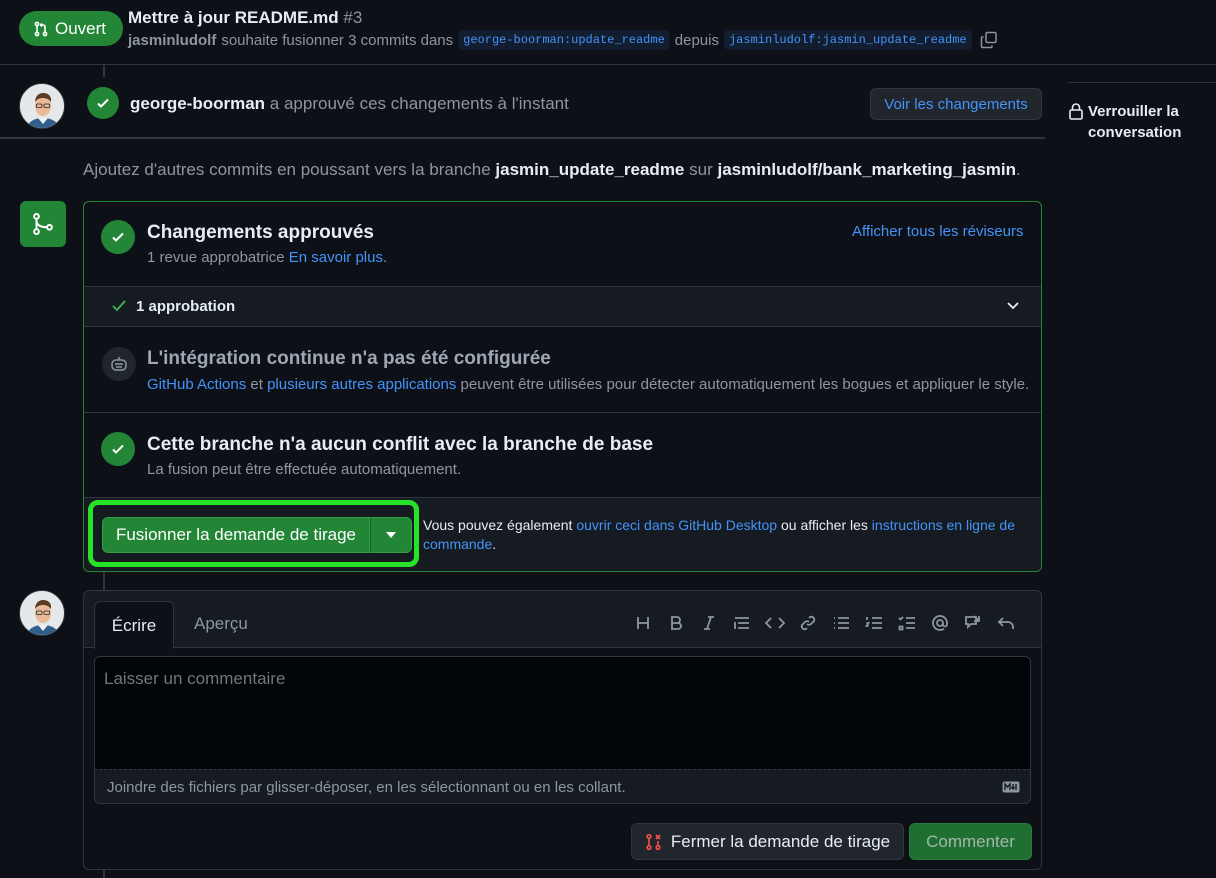 Image resolution: width=1216 pixels, height=878 pixels. I want to click on chevron-down-icon, so click(1013, 306).